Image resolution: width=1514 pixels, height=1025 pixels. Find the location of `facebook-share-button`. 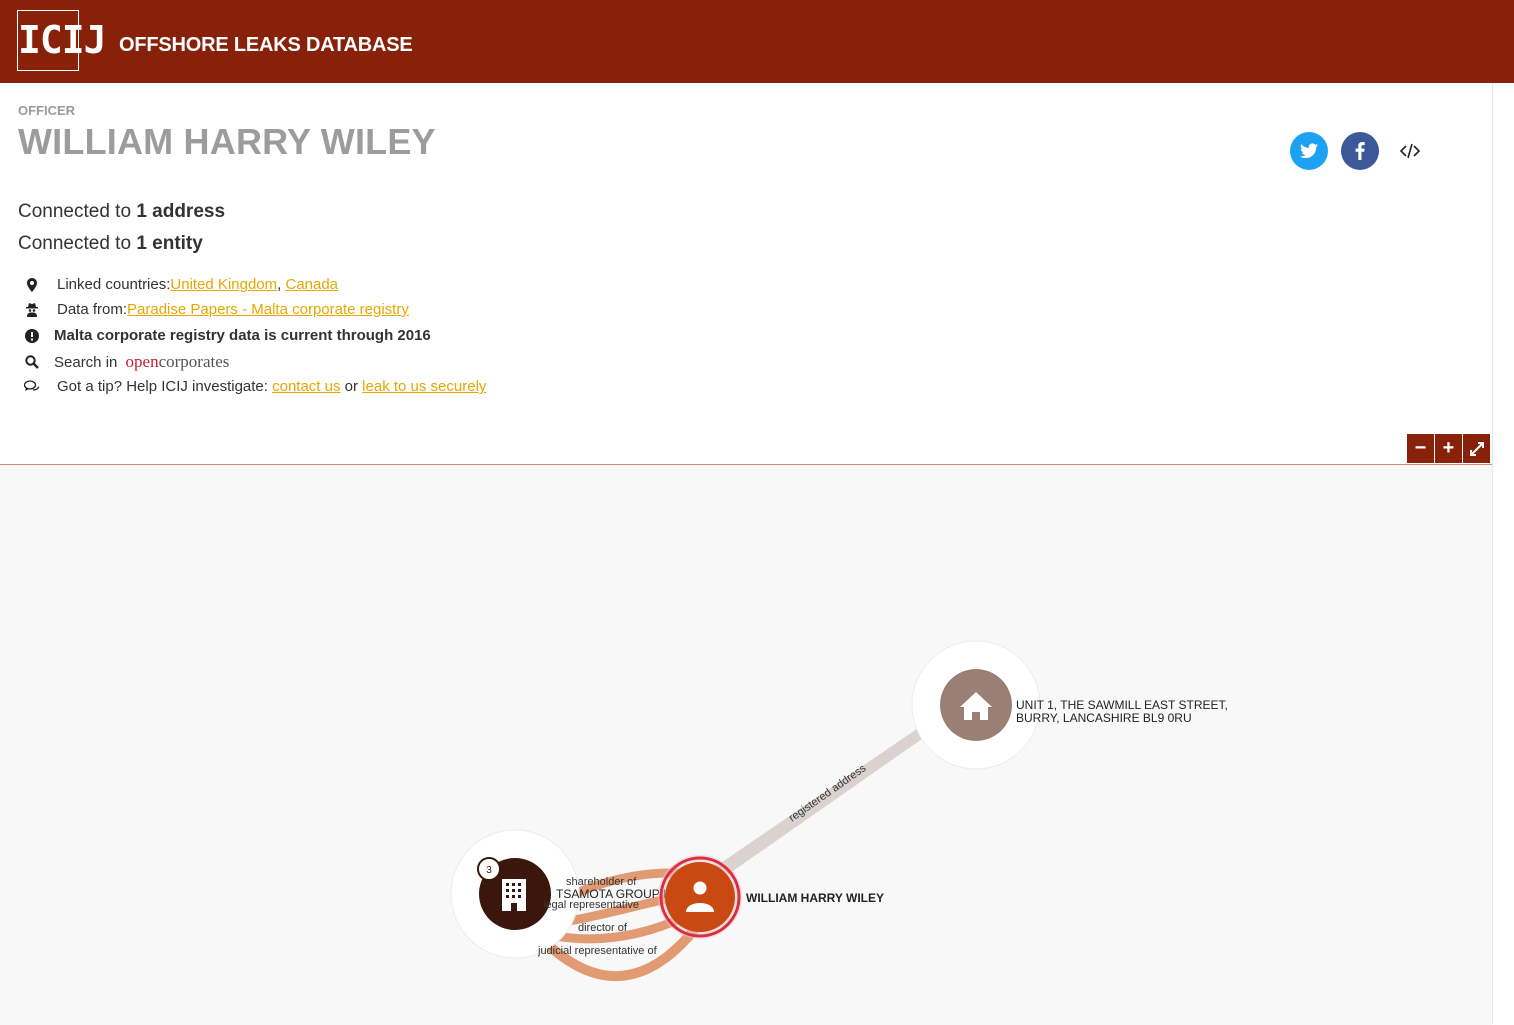

facebook-share-button is located at coordinates (1360, 151).